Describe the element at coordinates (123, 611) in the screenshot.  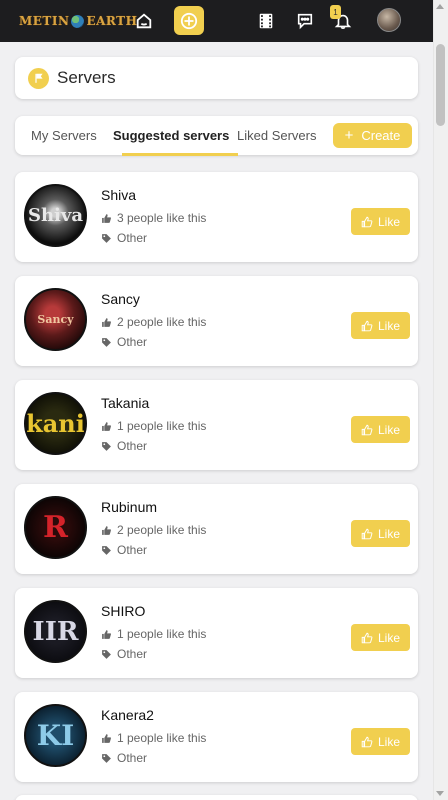
I see `server-name: SHIRO` at that location.